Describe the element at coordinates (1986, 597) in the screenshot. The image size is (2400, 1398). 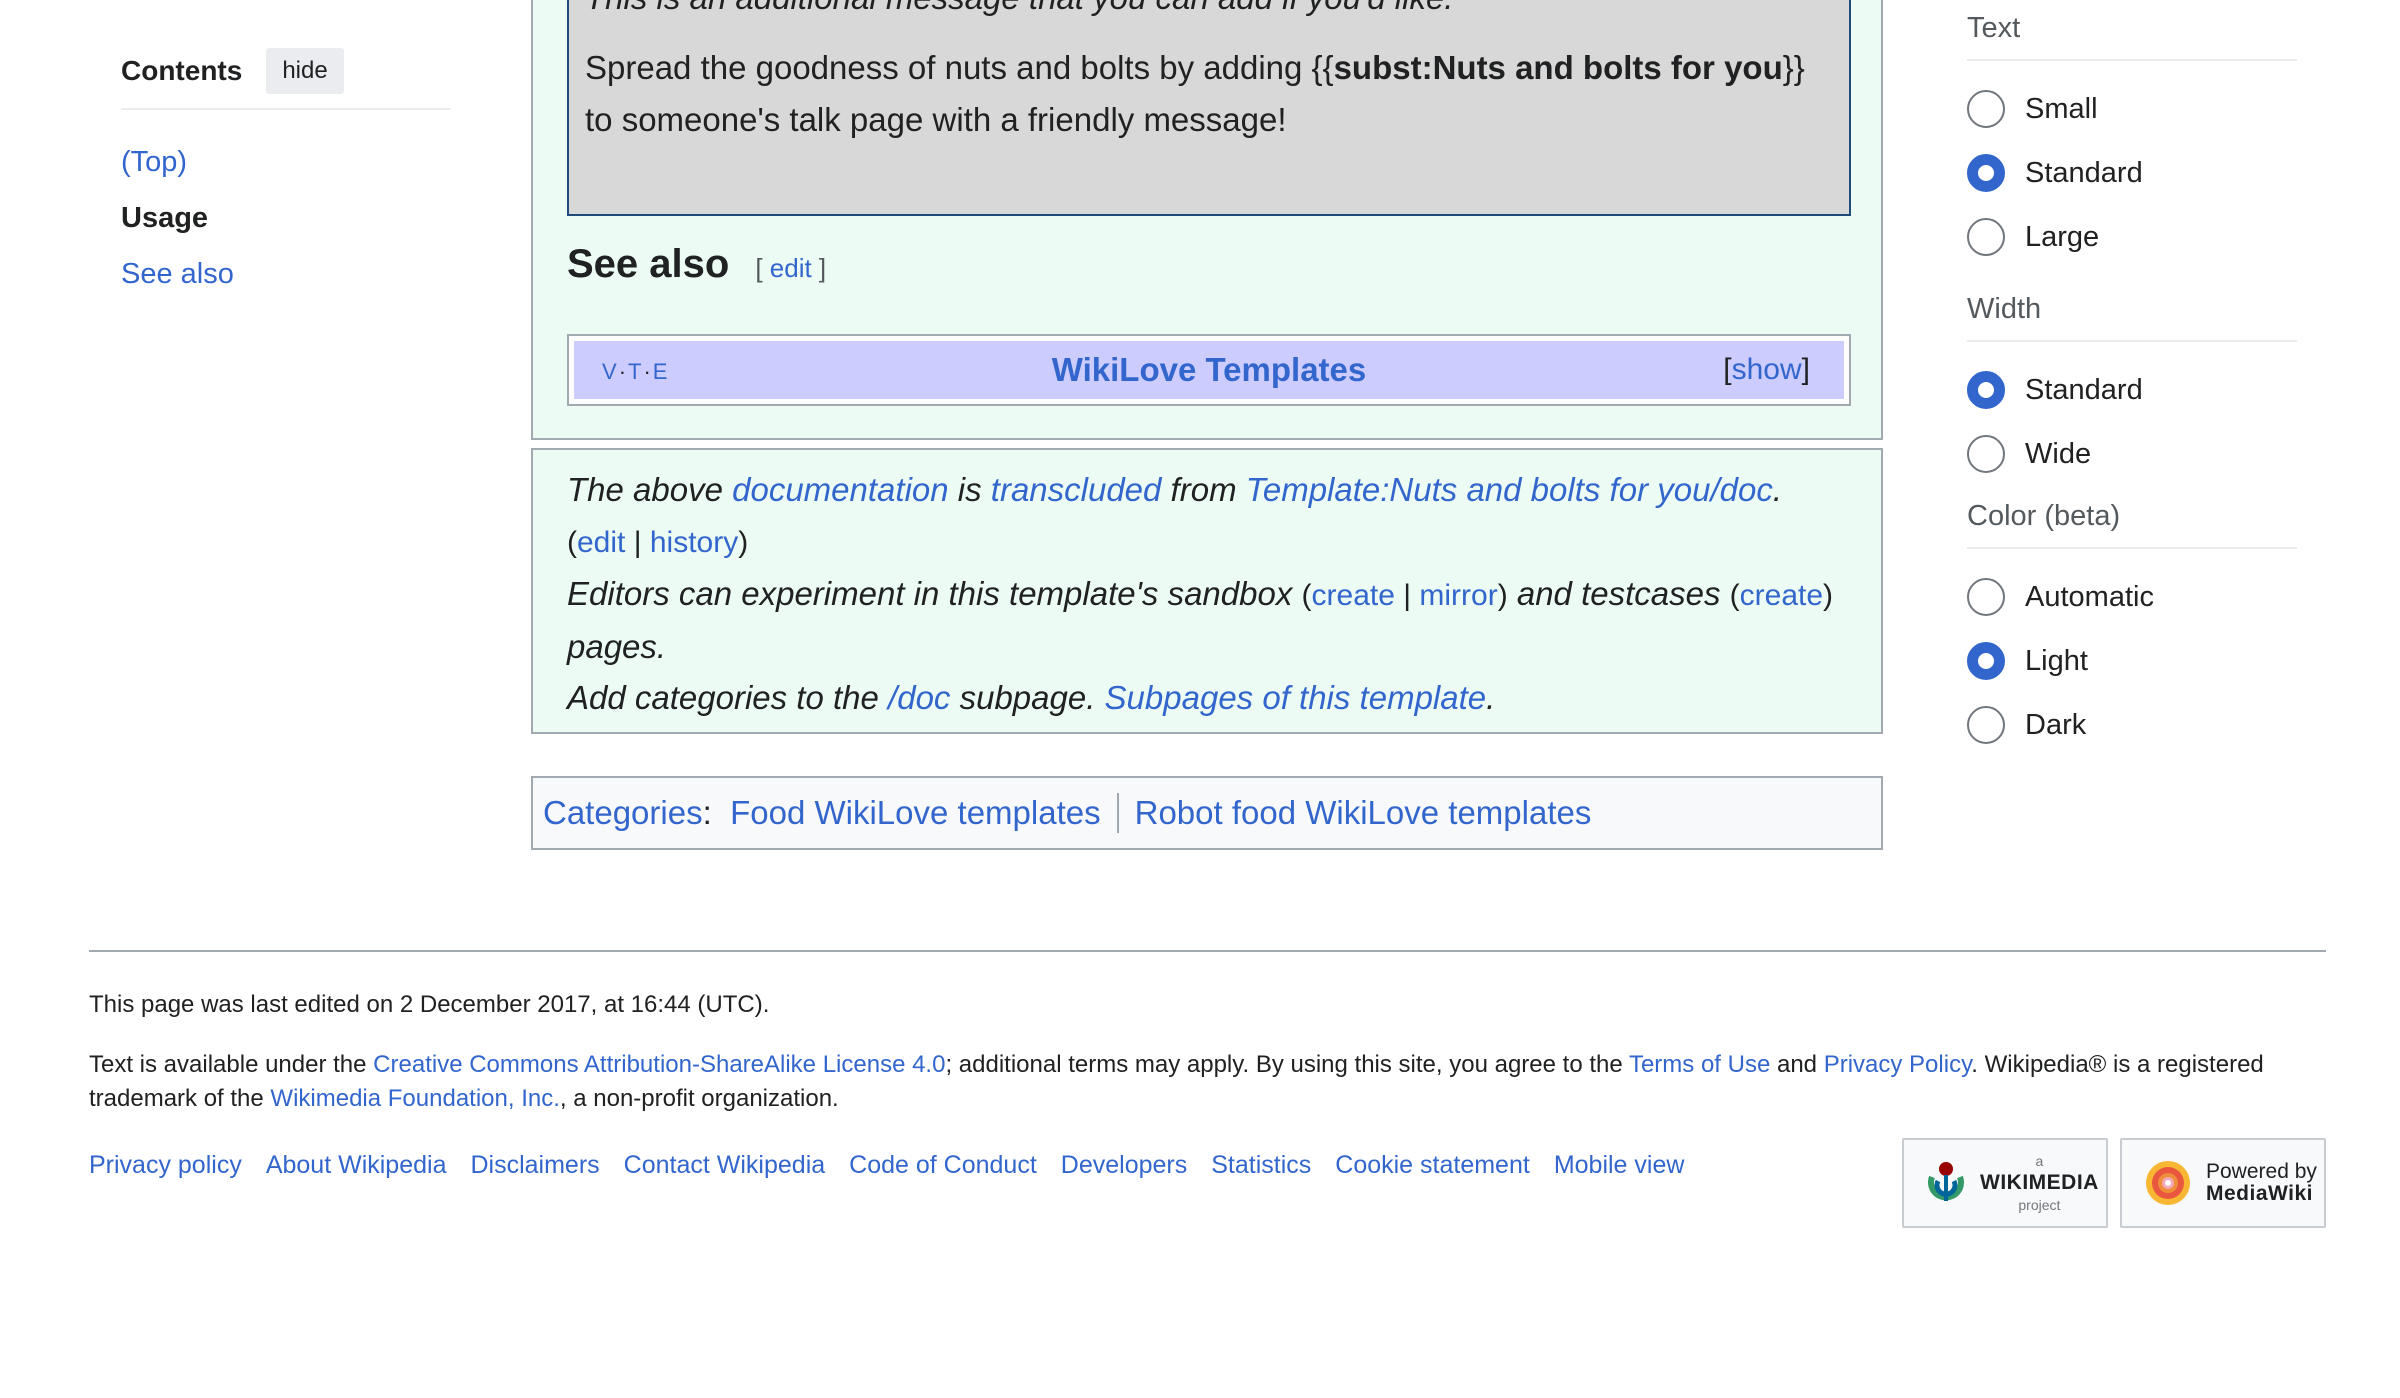
I see `color-automatic-radio` at that location.